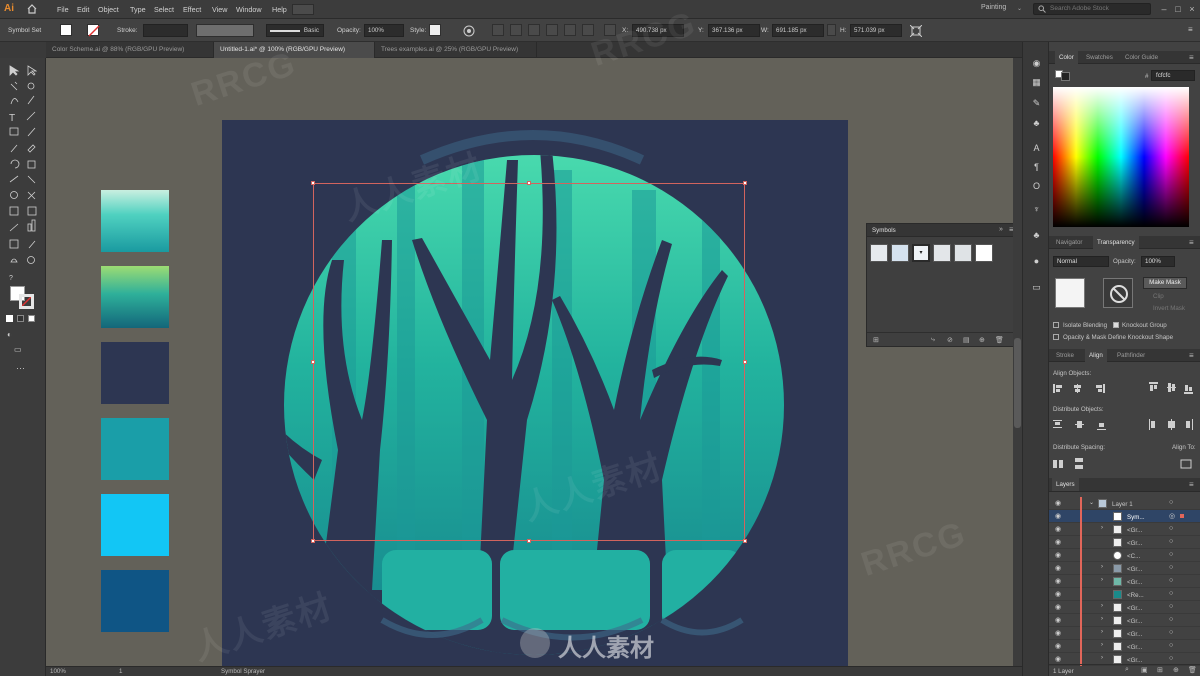 This screenshot has width=1200, height=676. What do you see at coordinates (32, 9) in the screenshot?
I see `home-icon` at bounding box center [32, 9].